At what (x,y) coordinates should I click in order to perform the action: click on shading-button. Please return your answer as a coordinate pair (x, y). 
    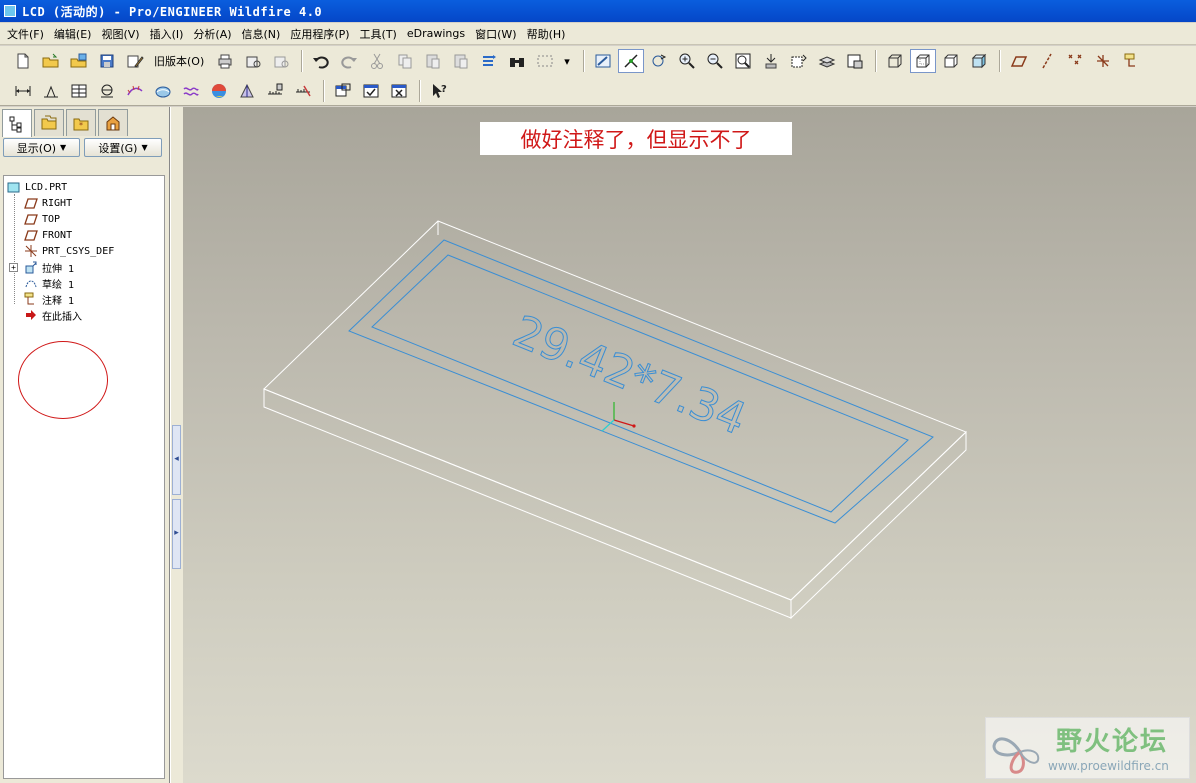
    Looking at the image, I should click on (979, 61).